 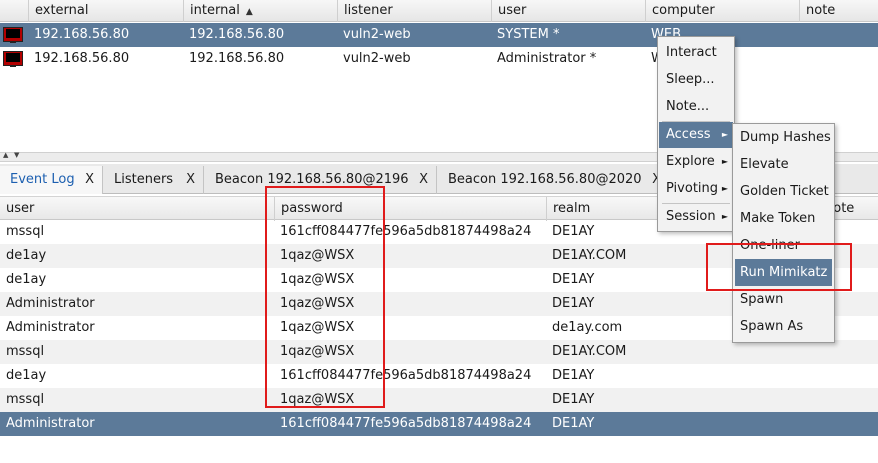 I want to click on icon-column-header, so click(x=14, y=11).